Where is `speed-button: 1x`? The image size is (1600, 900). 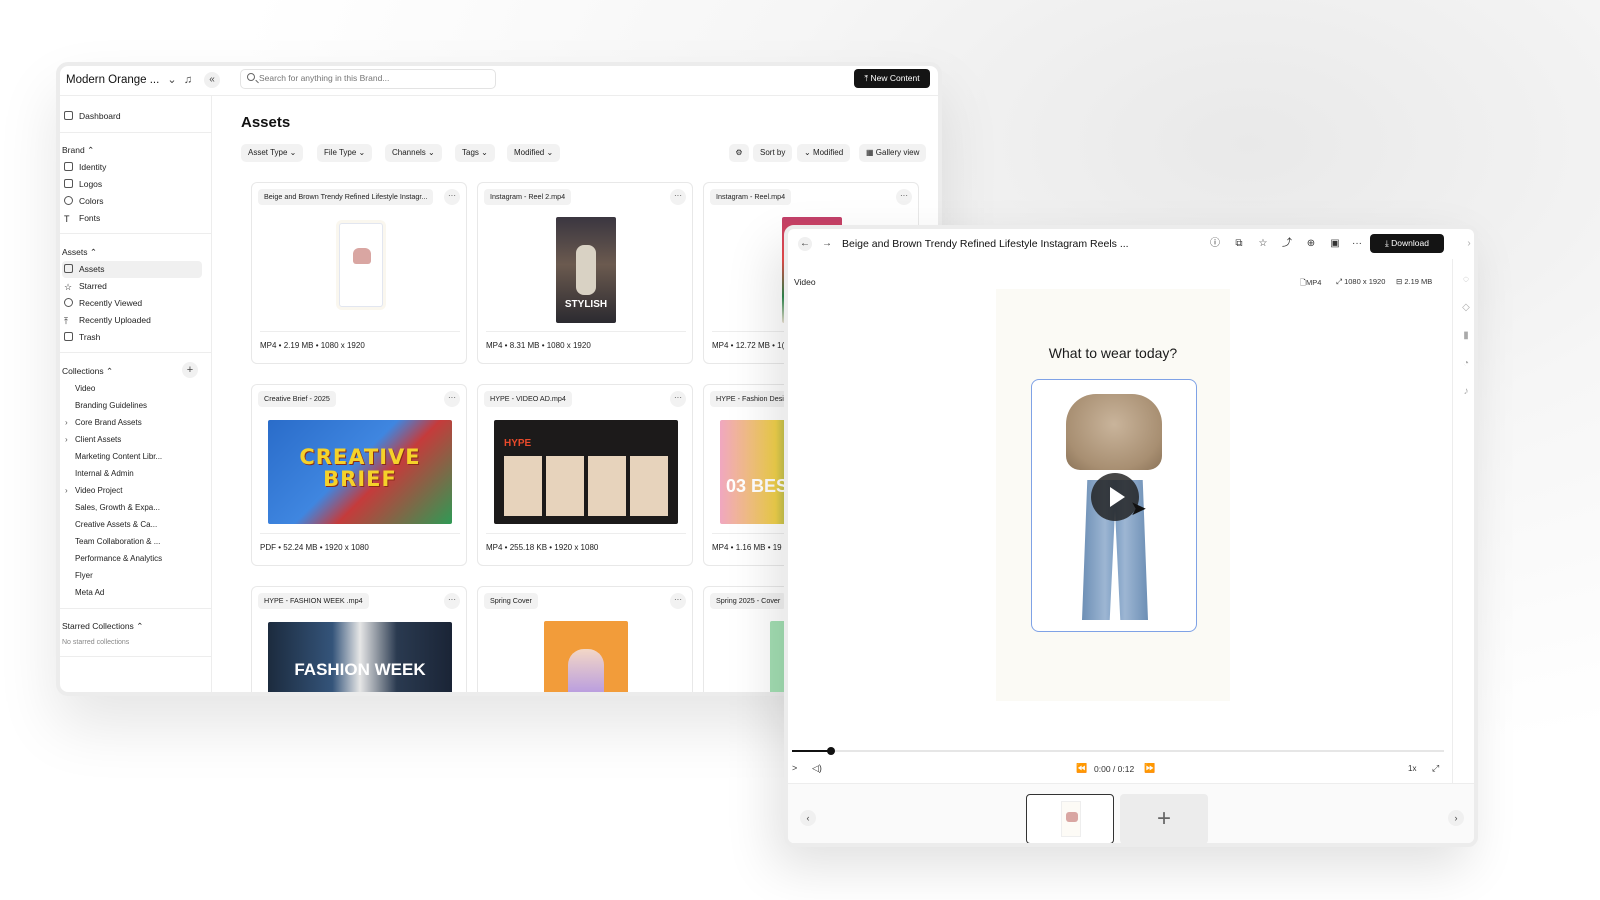 speed-button: 1x is located at coordinates (1412, 768).